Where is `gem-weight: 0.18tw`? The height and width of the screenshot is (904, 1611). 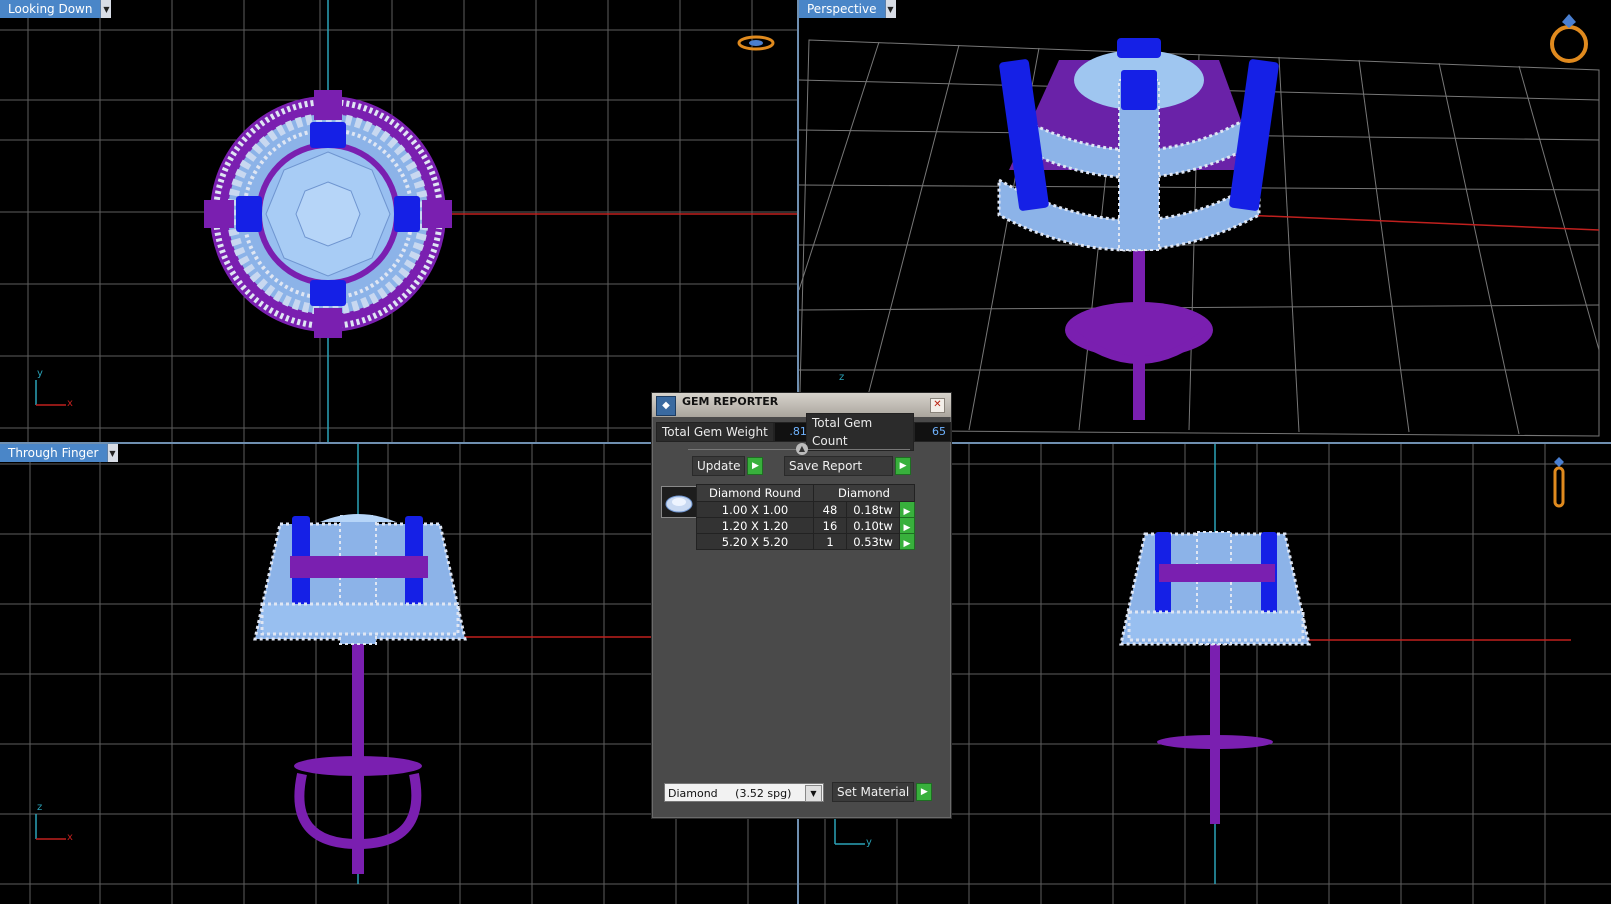 gem-weight: 0.18tw is located at coordinates (873, 509).